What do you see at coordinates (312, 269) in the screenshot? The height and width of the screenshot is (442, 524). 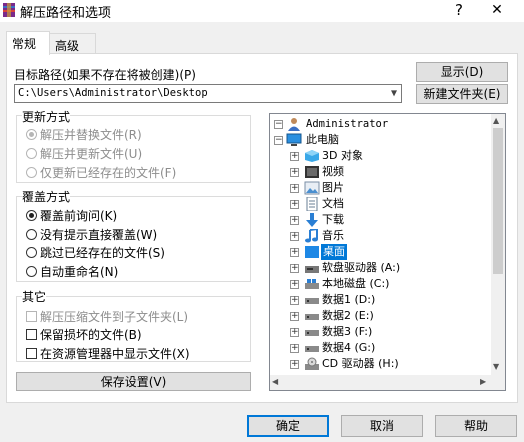 I see `floppy-drive-icon` at bounding box center [312, 269].